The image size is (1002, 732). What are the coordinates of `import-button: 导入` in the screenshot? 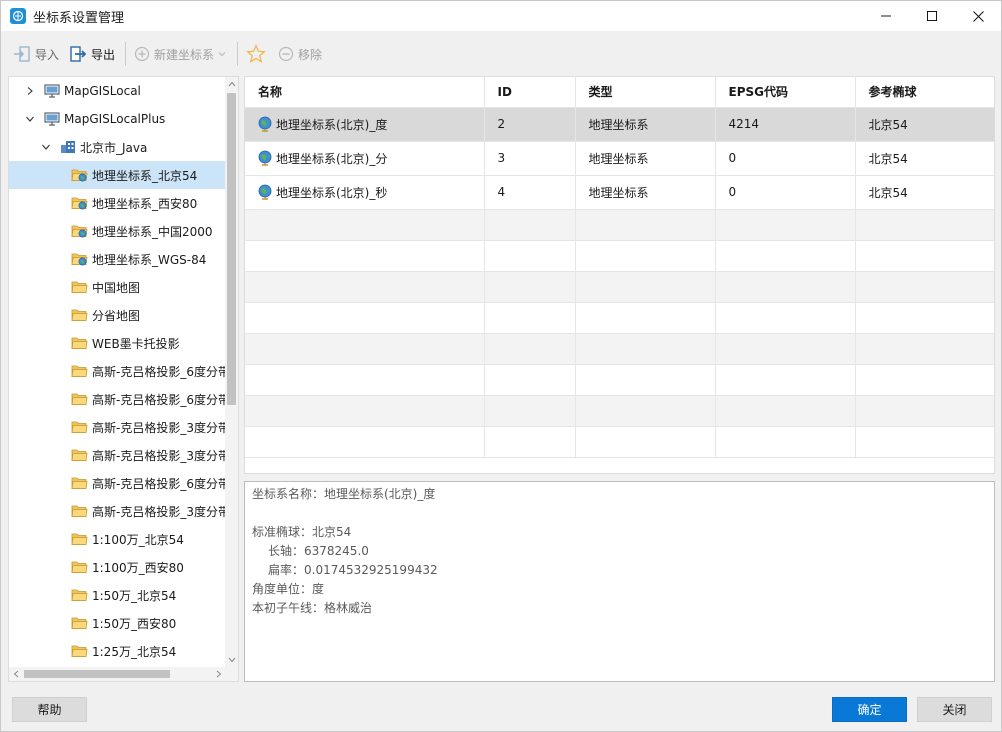 It's located at (36, 54).